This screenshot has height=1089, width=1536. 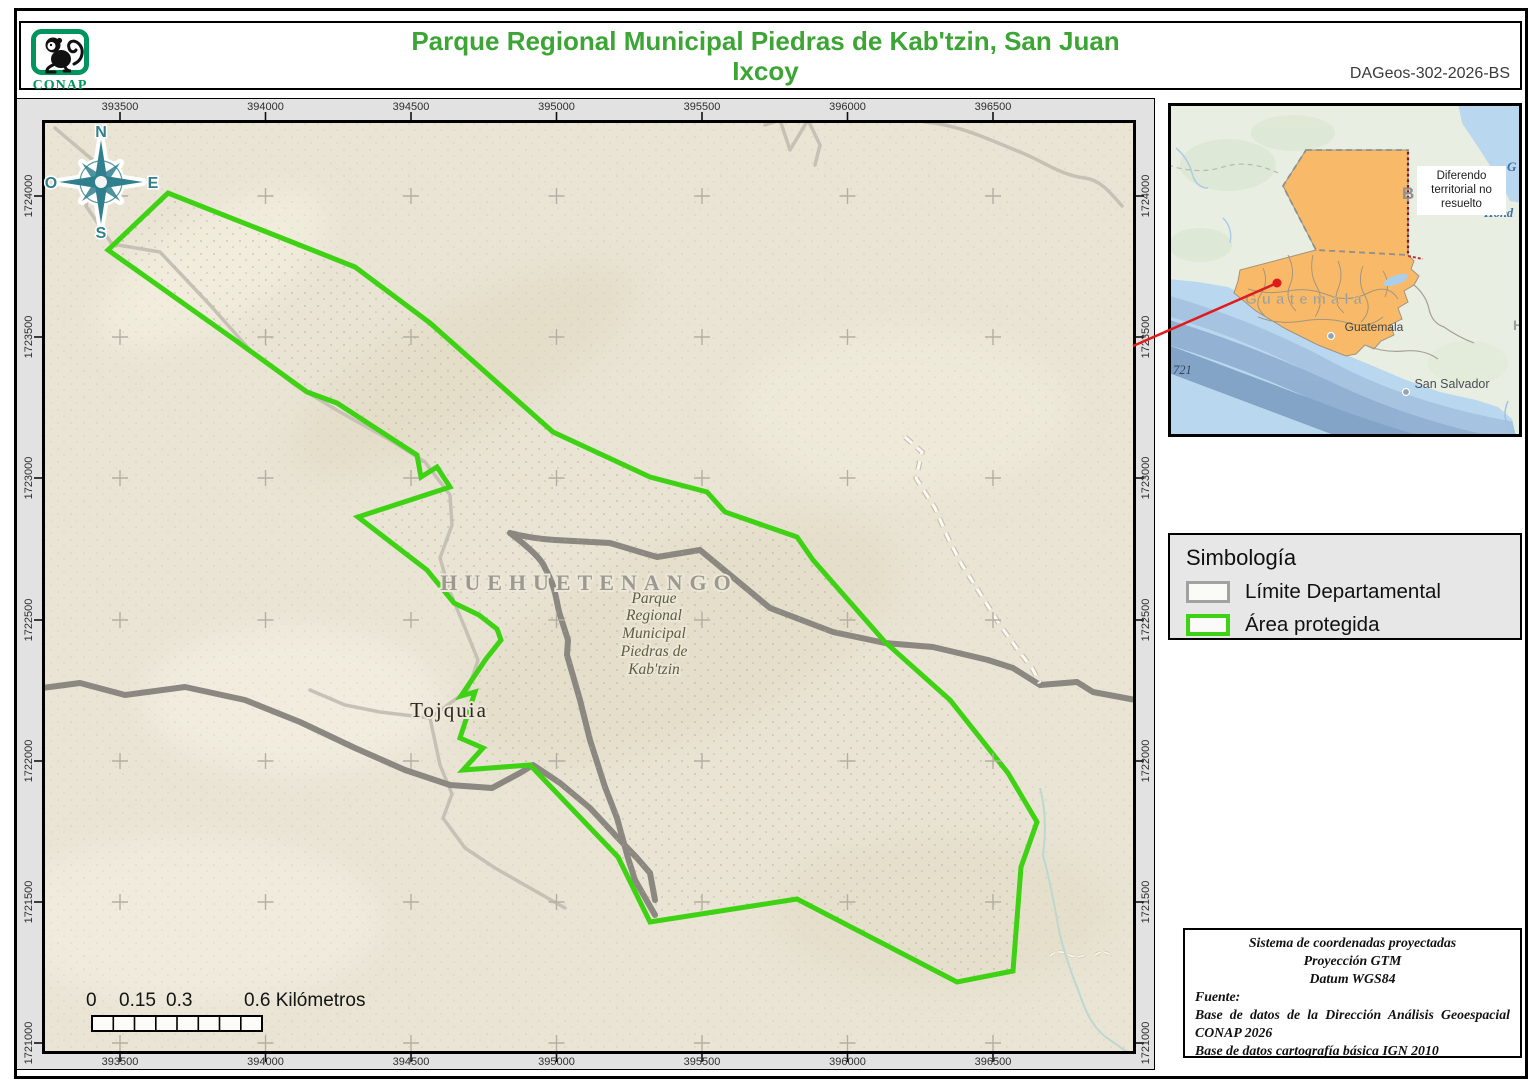 What do you see at coordinates (51, 183) in the screenshot?
I see `compass-west-label: O` at bounding box center [51, 183].